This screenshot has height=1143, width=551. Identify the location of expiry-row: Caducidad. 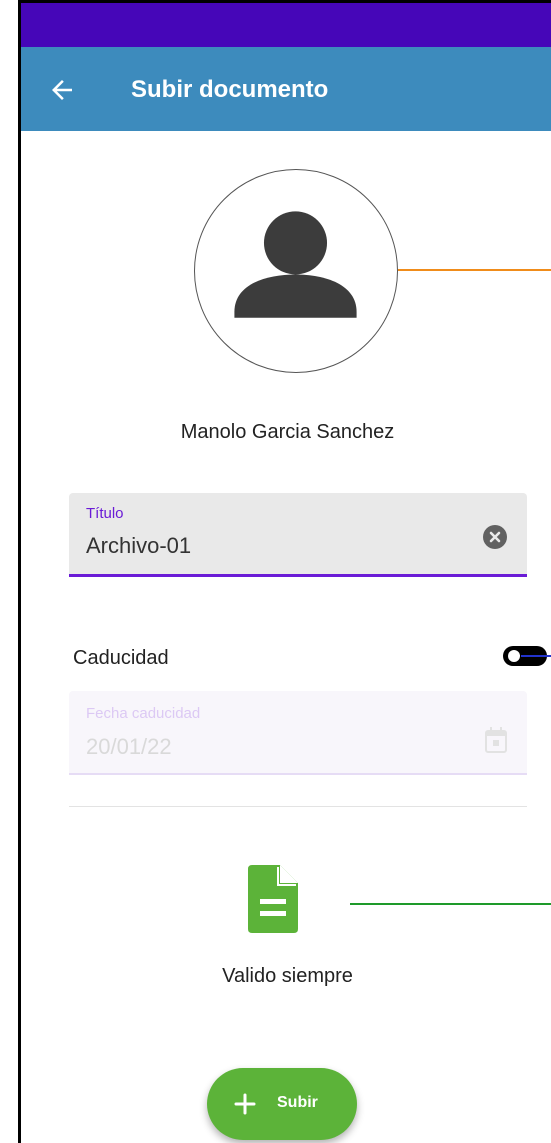
(310, 658).